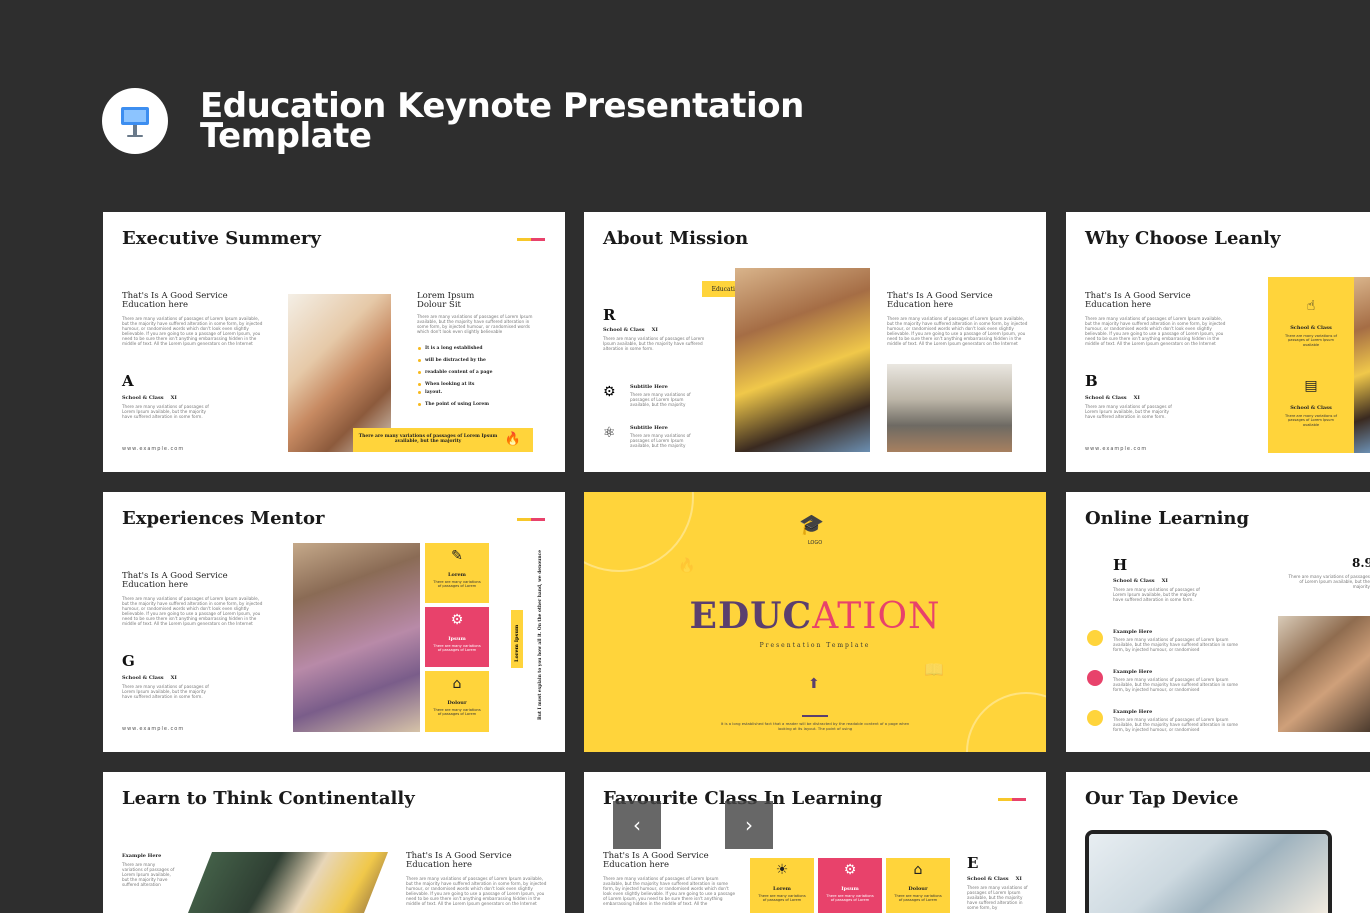 The width and height of the screenshot is (1370, 913). Describe the element at coordinates (452, 360) in the screenshot. I see `bullet-item: will be distracted by the` at that location.